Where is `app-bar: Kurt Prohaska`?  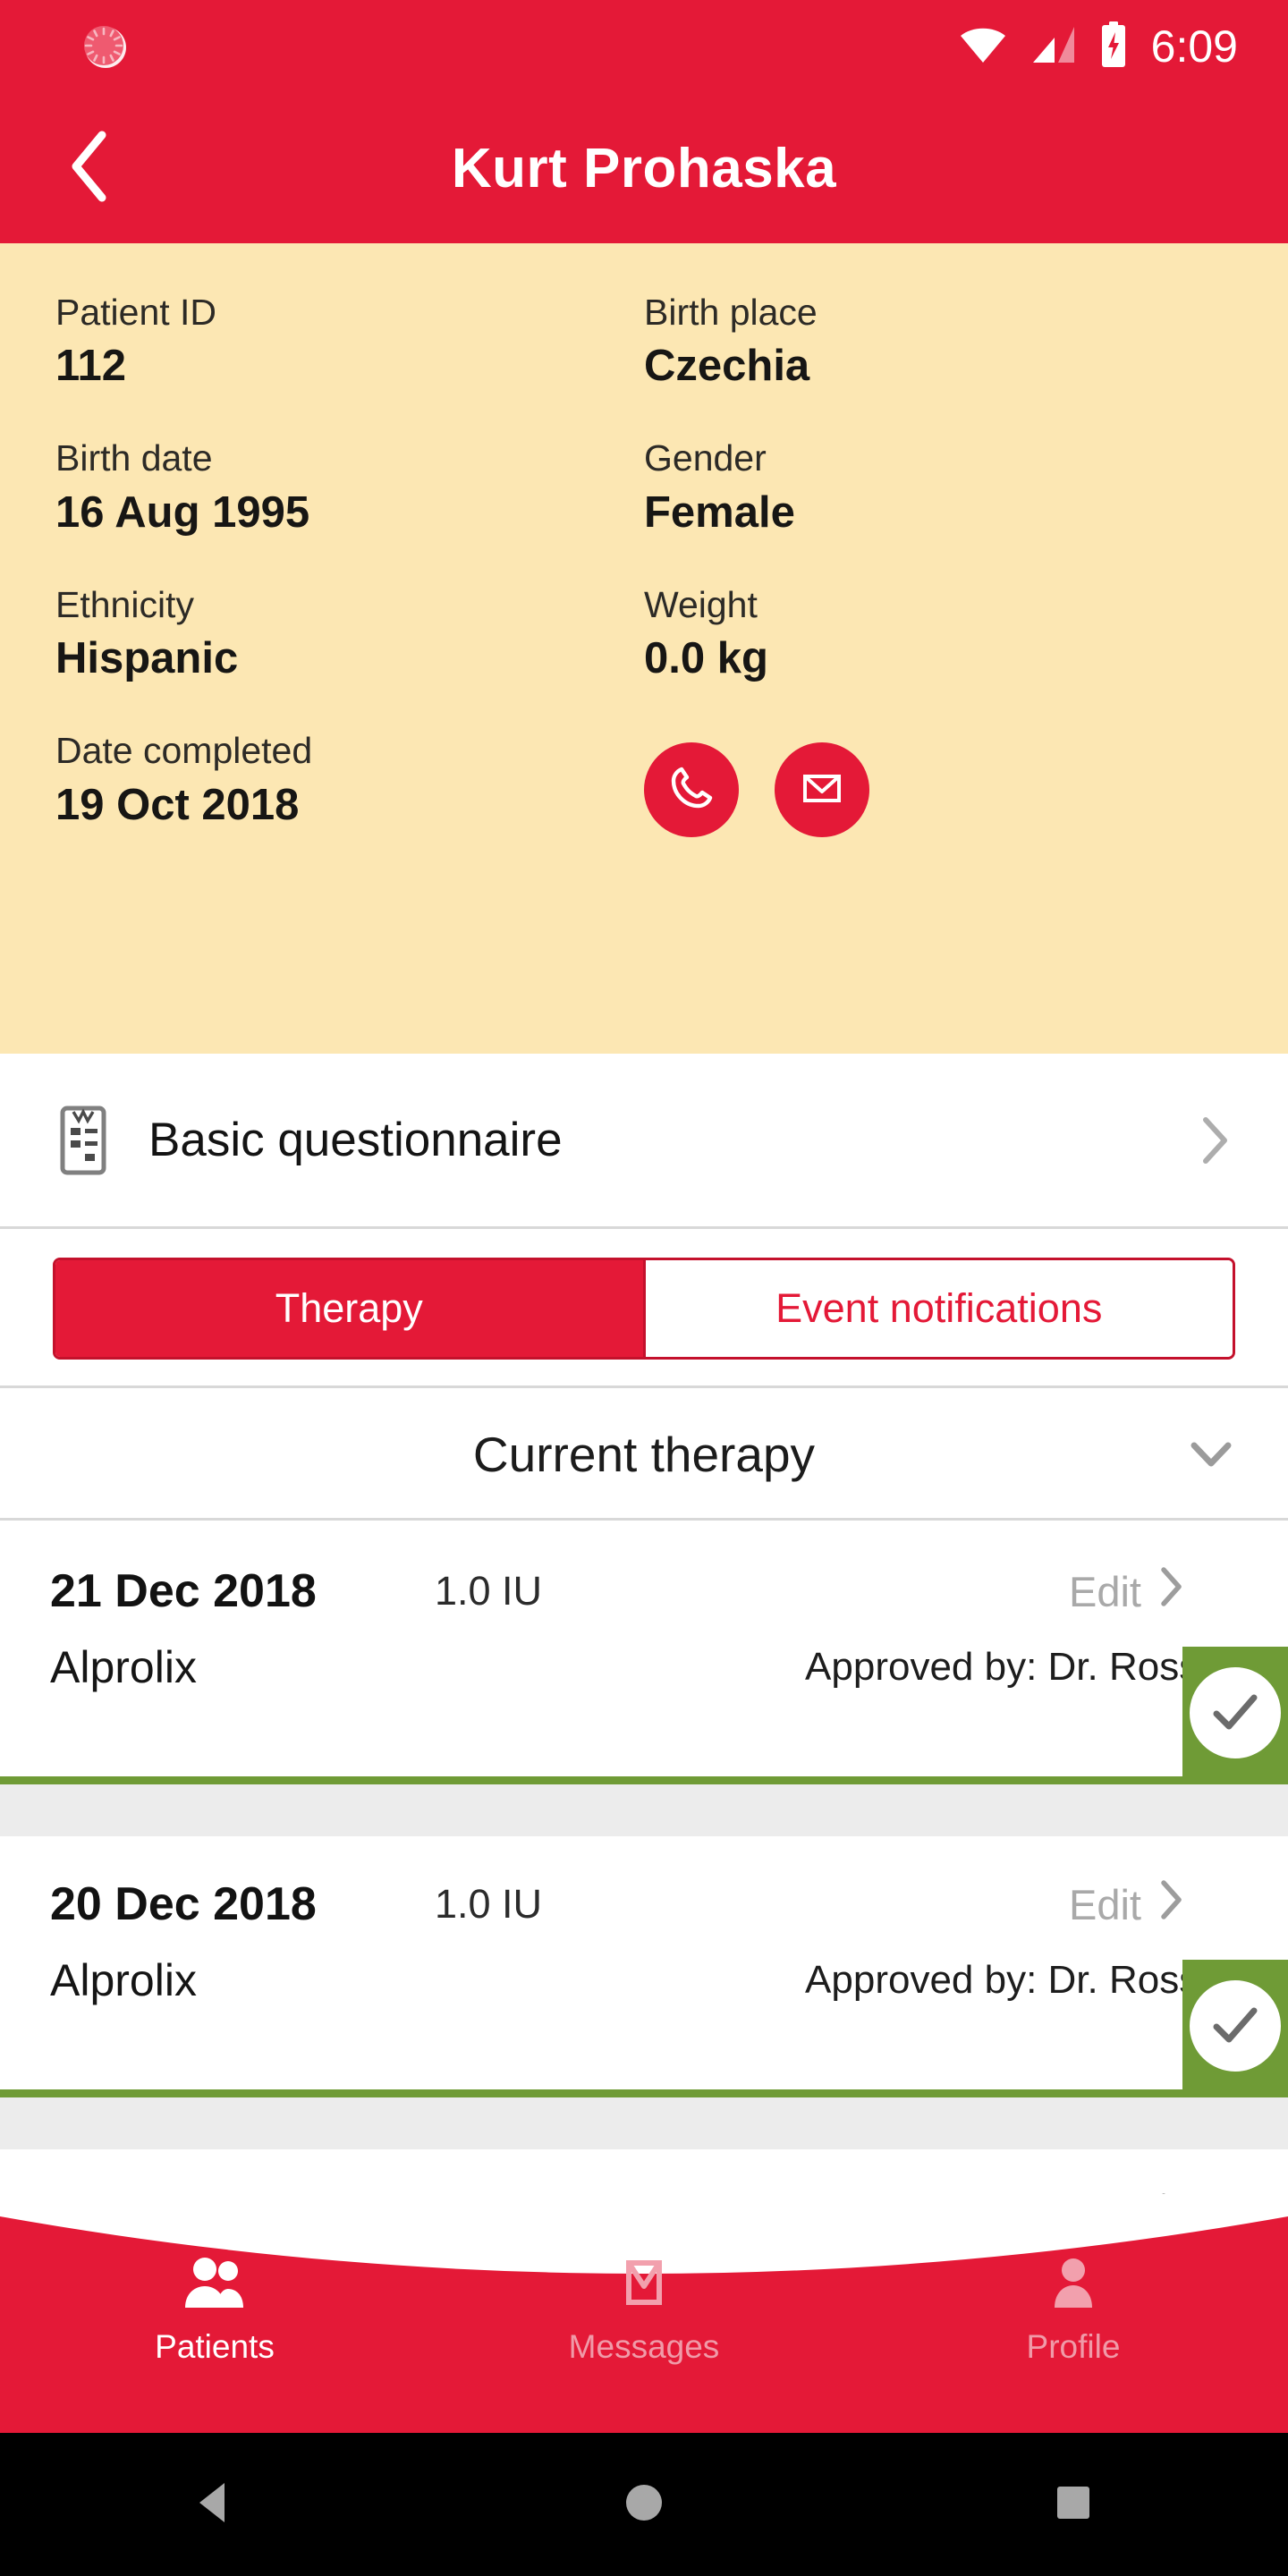 app-bar: Kurt Prohaska is located at coordinates (644, 168).